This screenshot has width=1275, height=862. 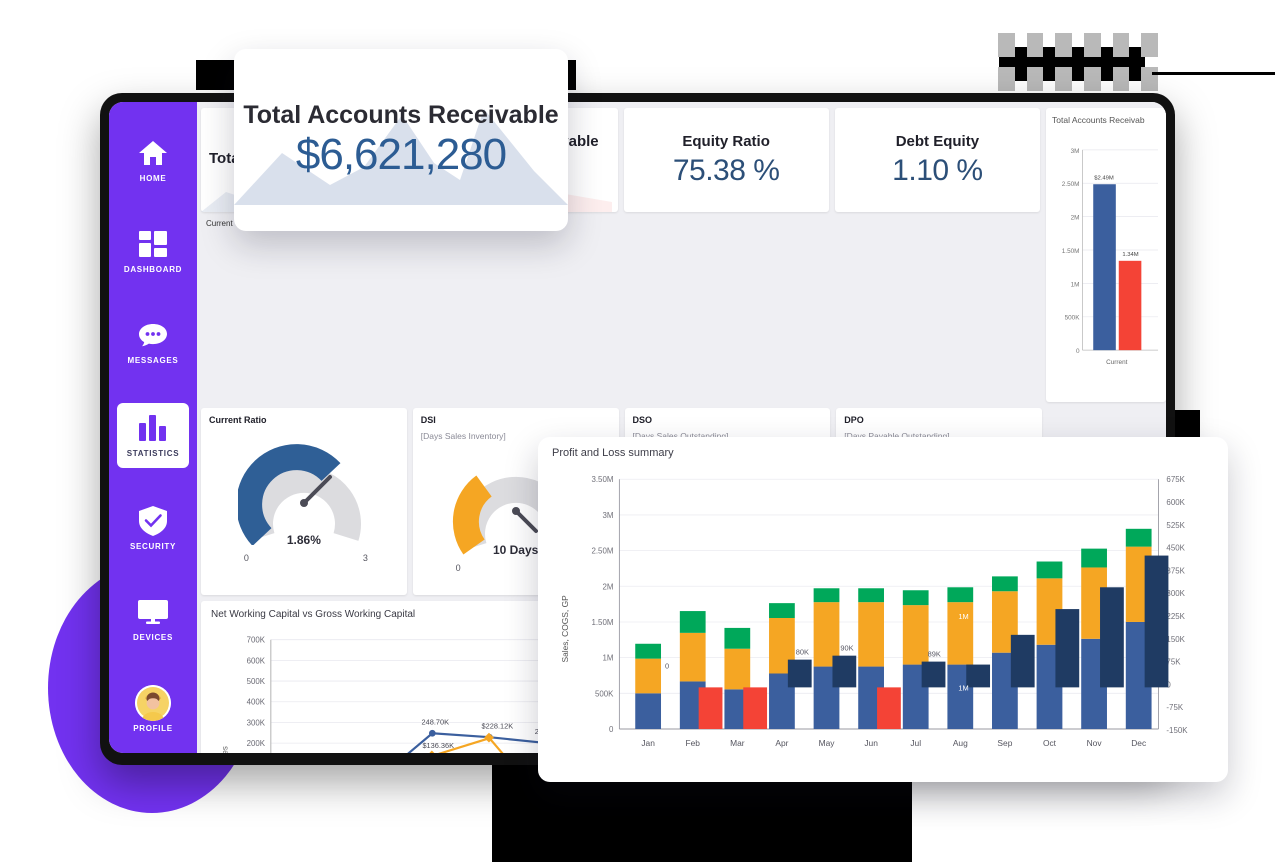 I want to click on sidebar-item-label: STATISTICS, so click(x=153, y=453).